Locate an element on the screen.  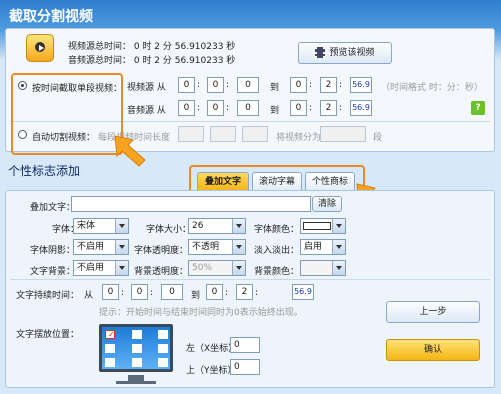
font-select: 宋体 is located at coordinates (101, 226).